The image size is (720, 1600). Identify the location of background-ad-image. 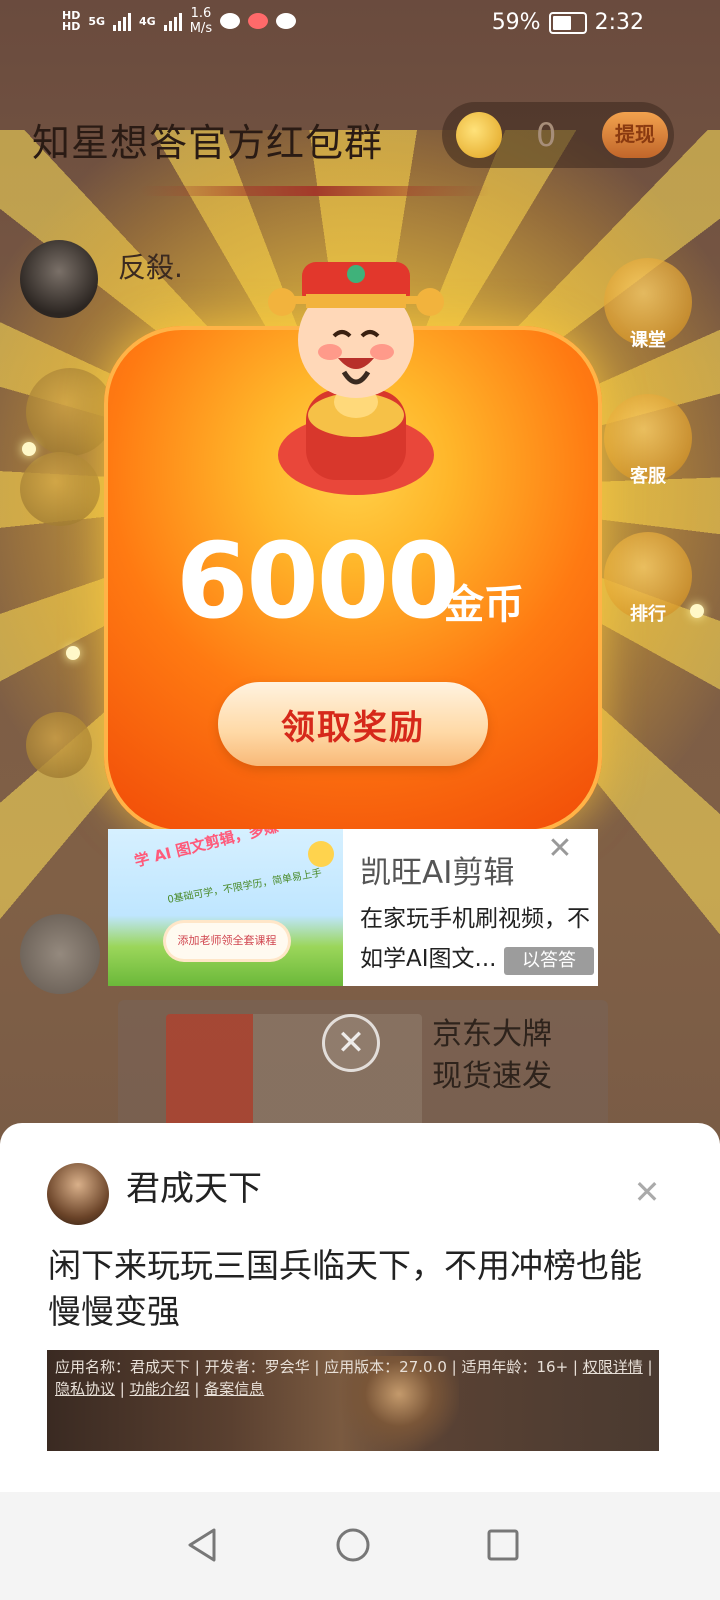
(294, 1074).